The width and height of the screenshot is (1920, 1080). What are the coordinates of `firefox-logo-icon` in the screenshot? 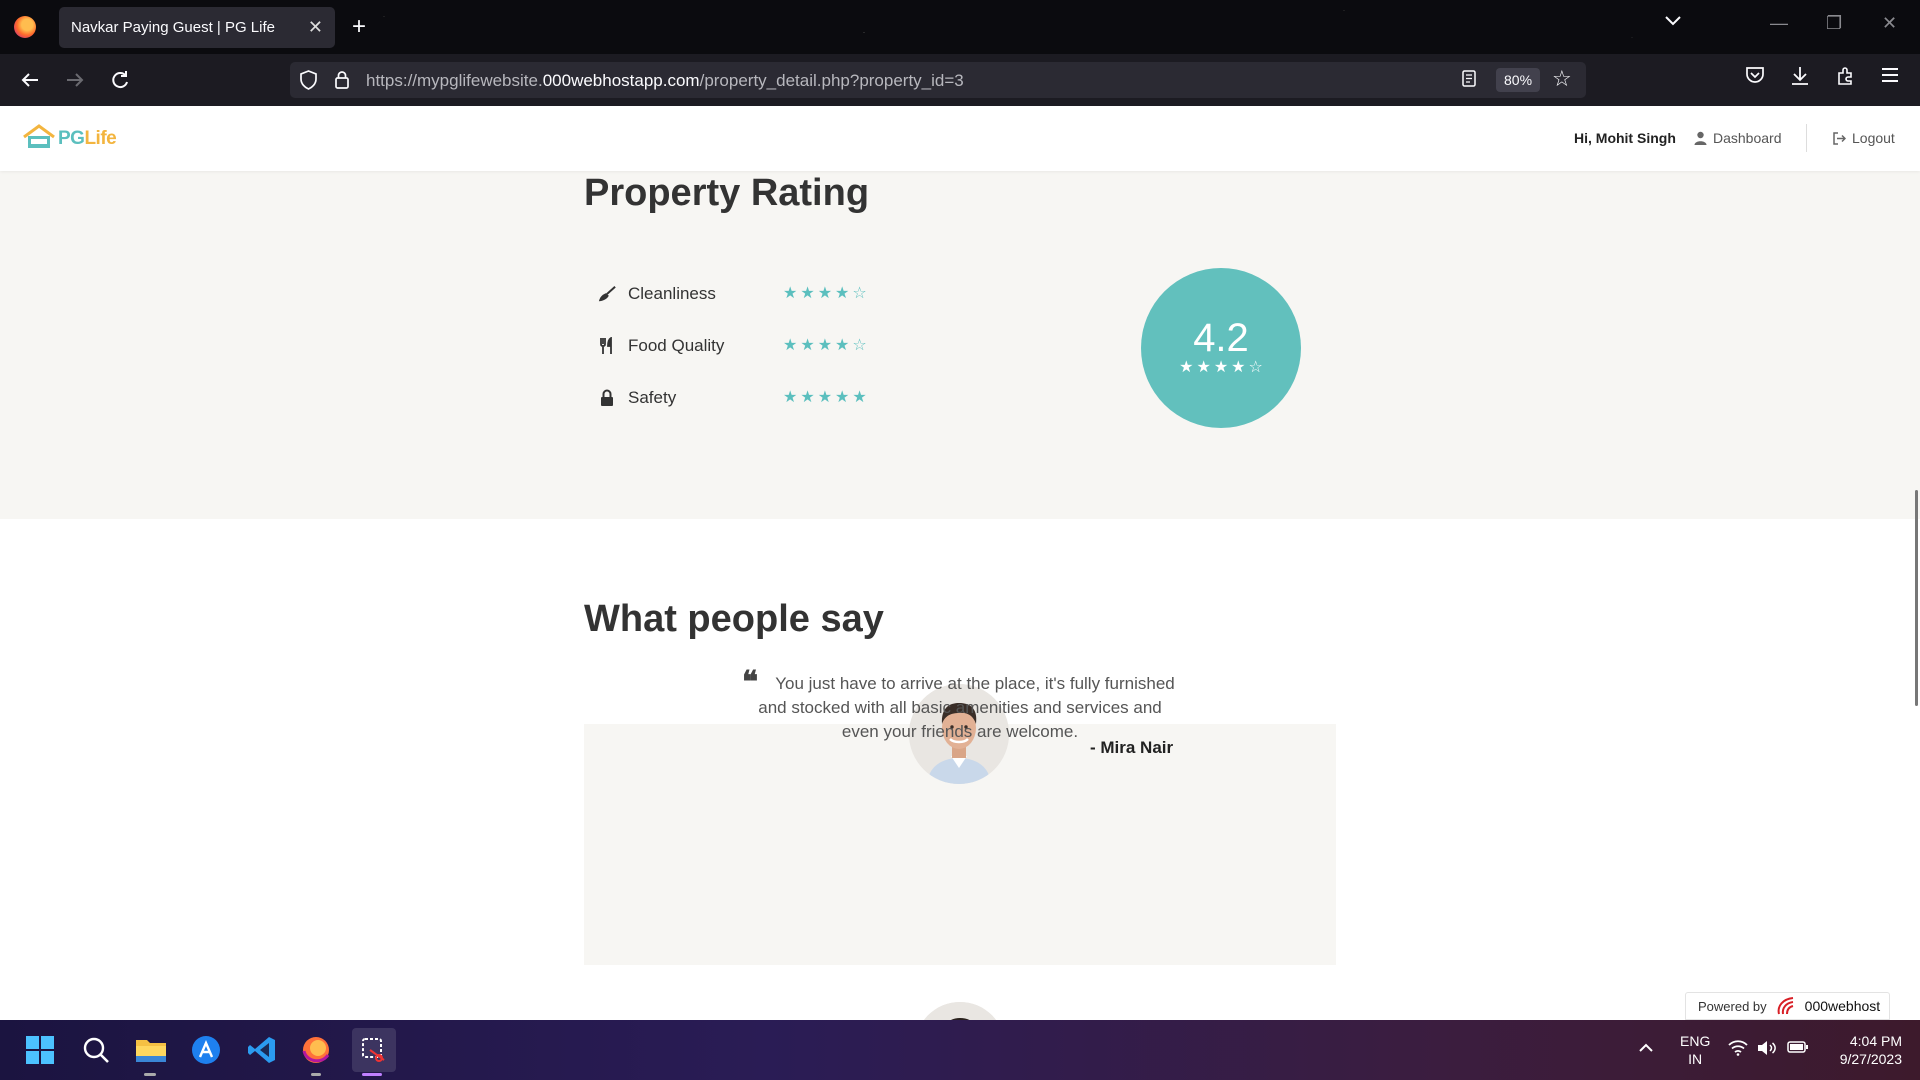 It's located at (25, 27).